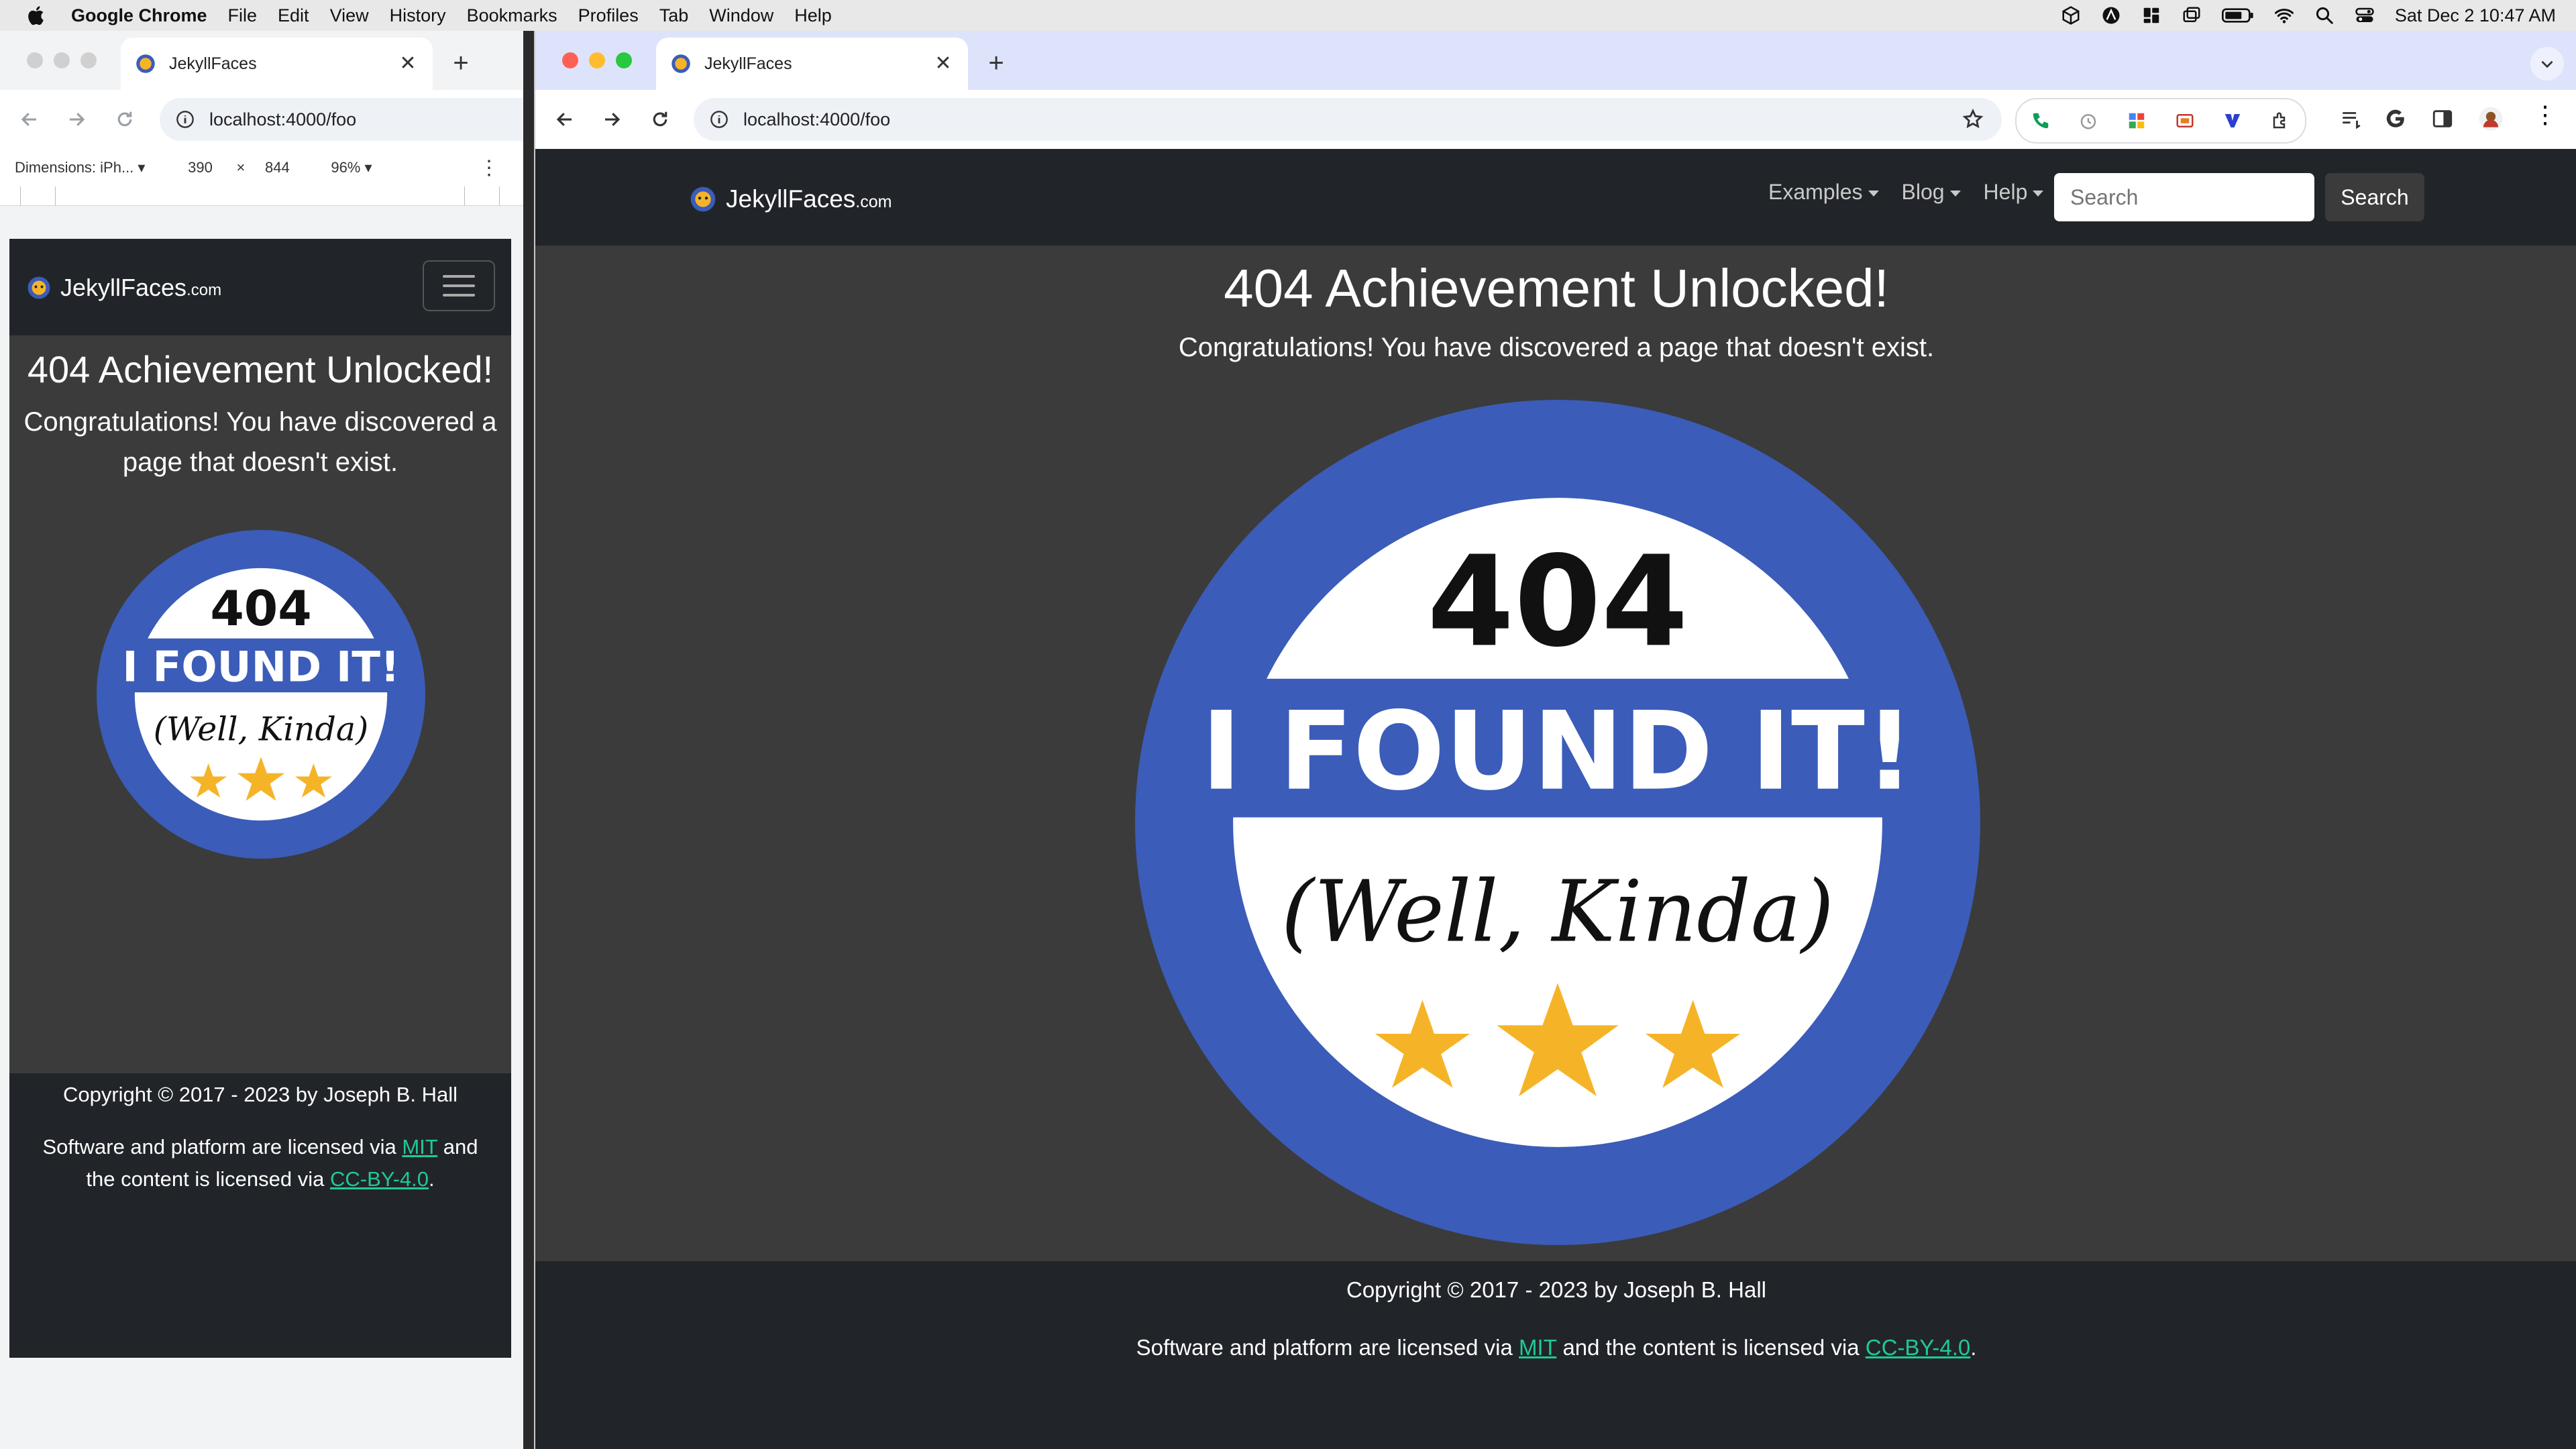  Describe the element at coordinates (2232, 121) in the screenshot. I see `vimium-extension-icon` at that location.